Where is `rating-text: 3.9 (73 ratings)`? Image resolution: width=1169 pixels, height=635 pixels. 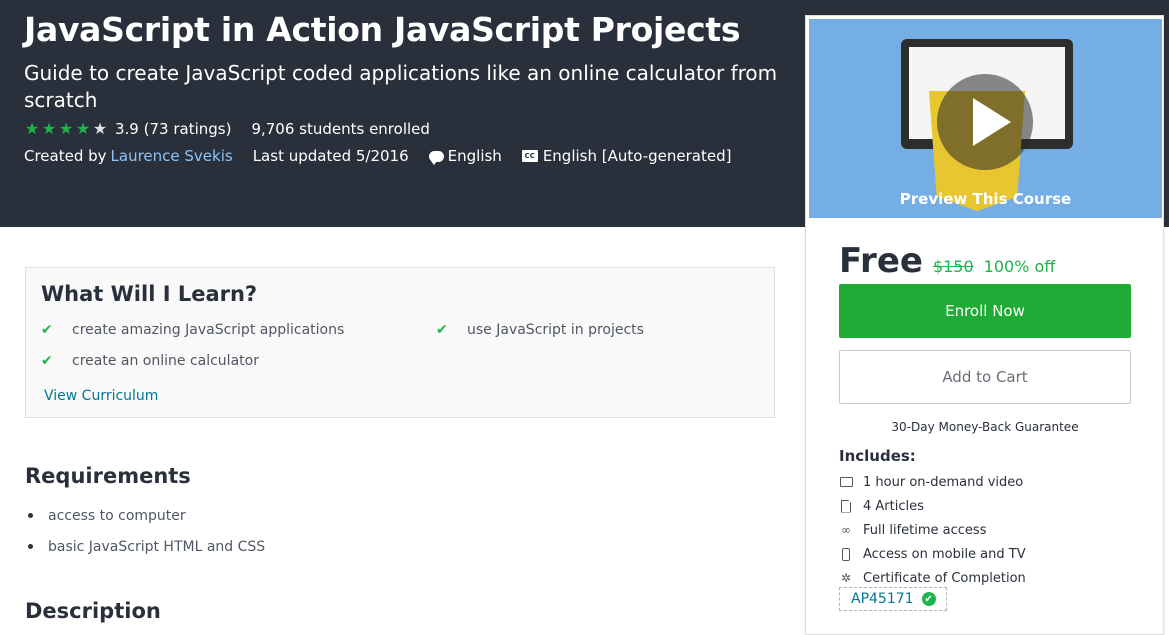 rating-text: 3.9 (73 ratings) is located at coordinates (173, 129).